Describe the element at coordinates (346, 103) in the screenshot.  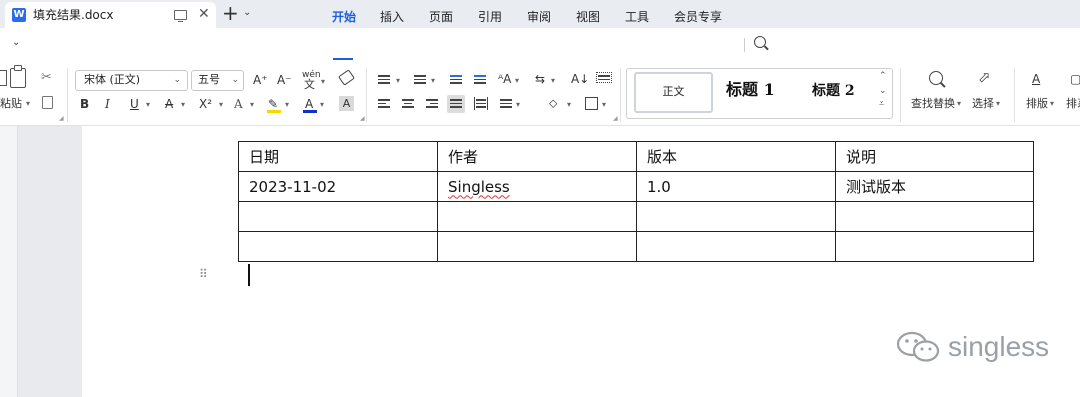
I see `character-shading-button: A` at that location.